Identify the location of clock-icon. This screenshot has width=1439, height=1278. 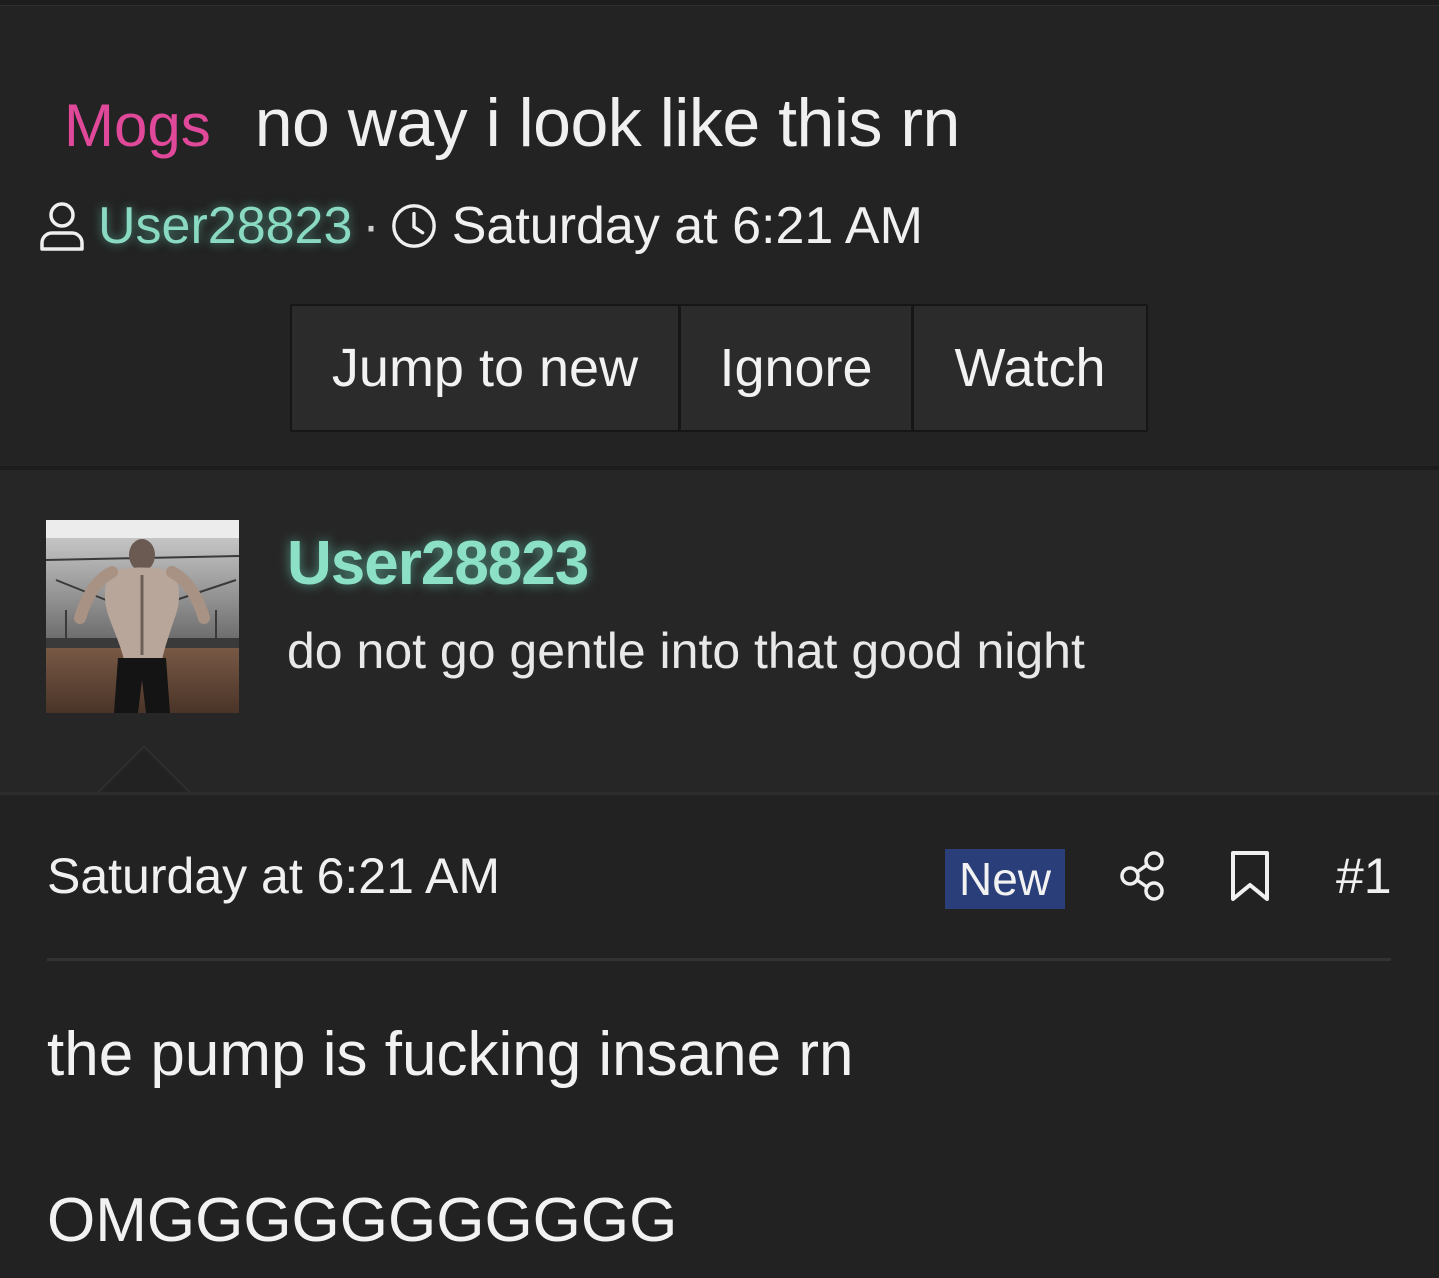
(414, 226).